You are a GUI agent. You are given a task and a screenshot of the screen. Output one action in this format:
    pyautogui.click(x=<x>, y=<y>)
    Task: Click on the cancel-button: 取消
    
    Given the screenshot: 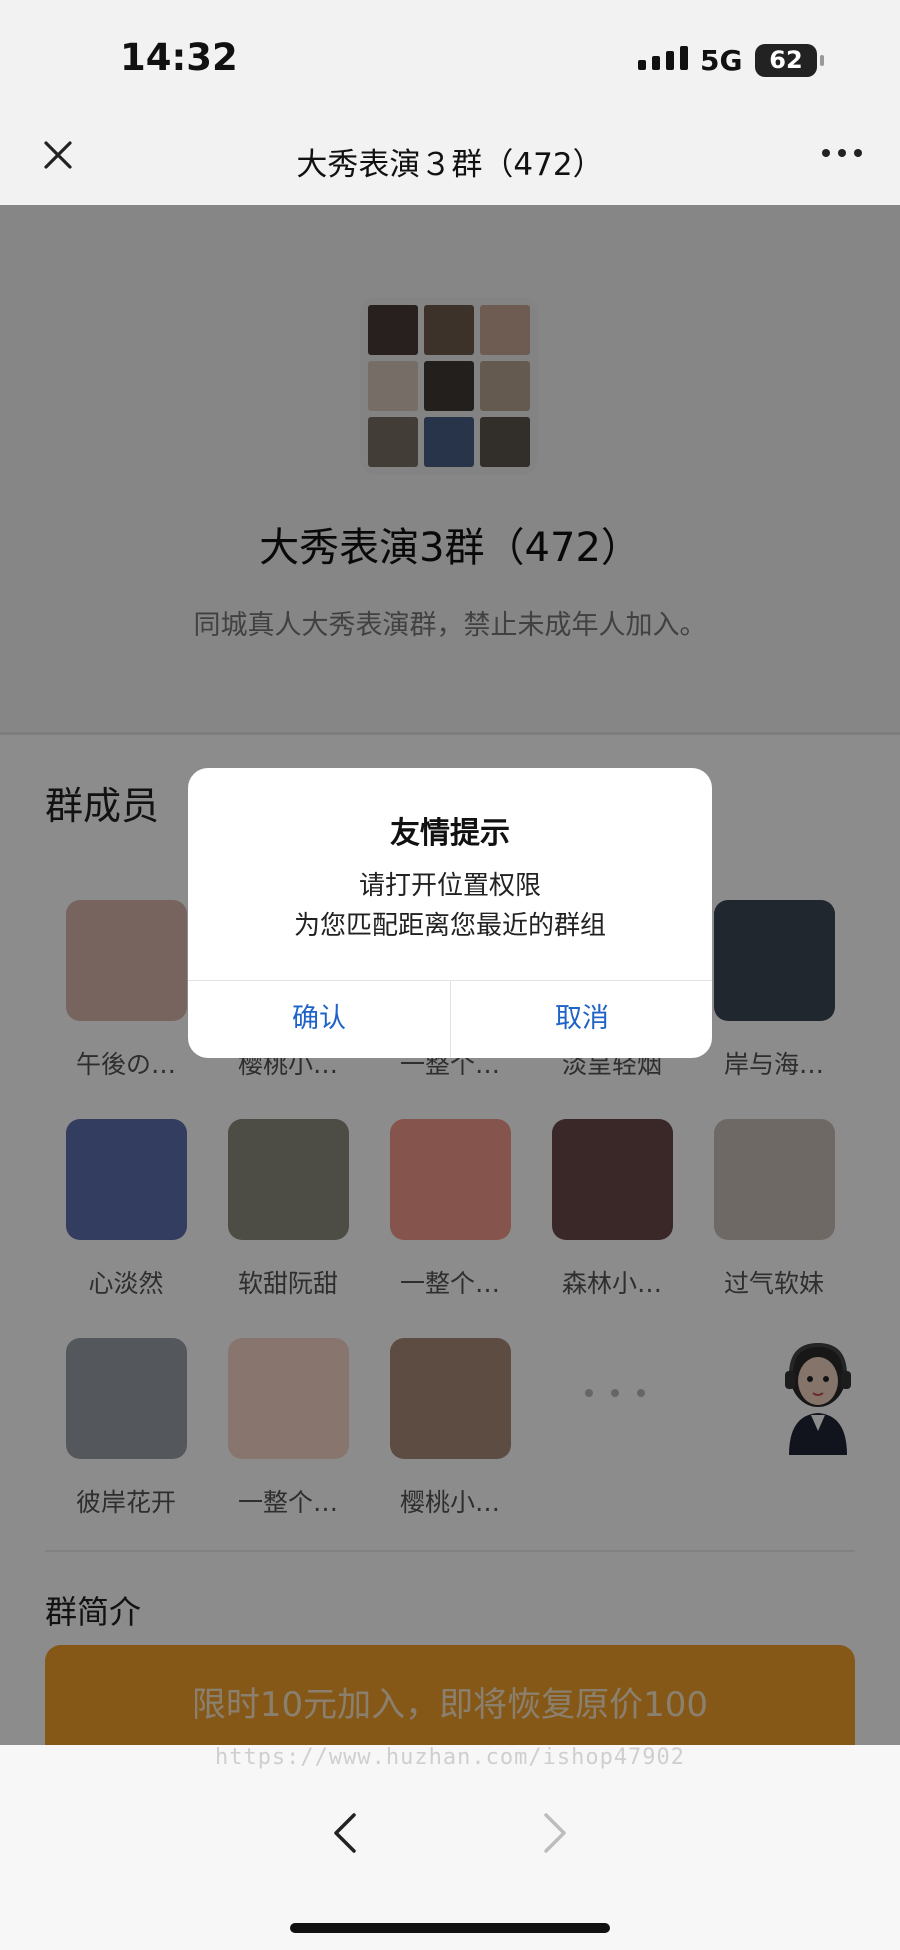 What is the action you would take?
    pyautogui.click(x=581, y=1019)
    